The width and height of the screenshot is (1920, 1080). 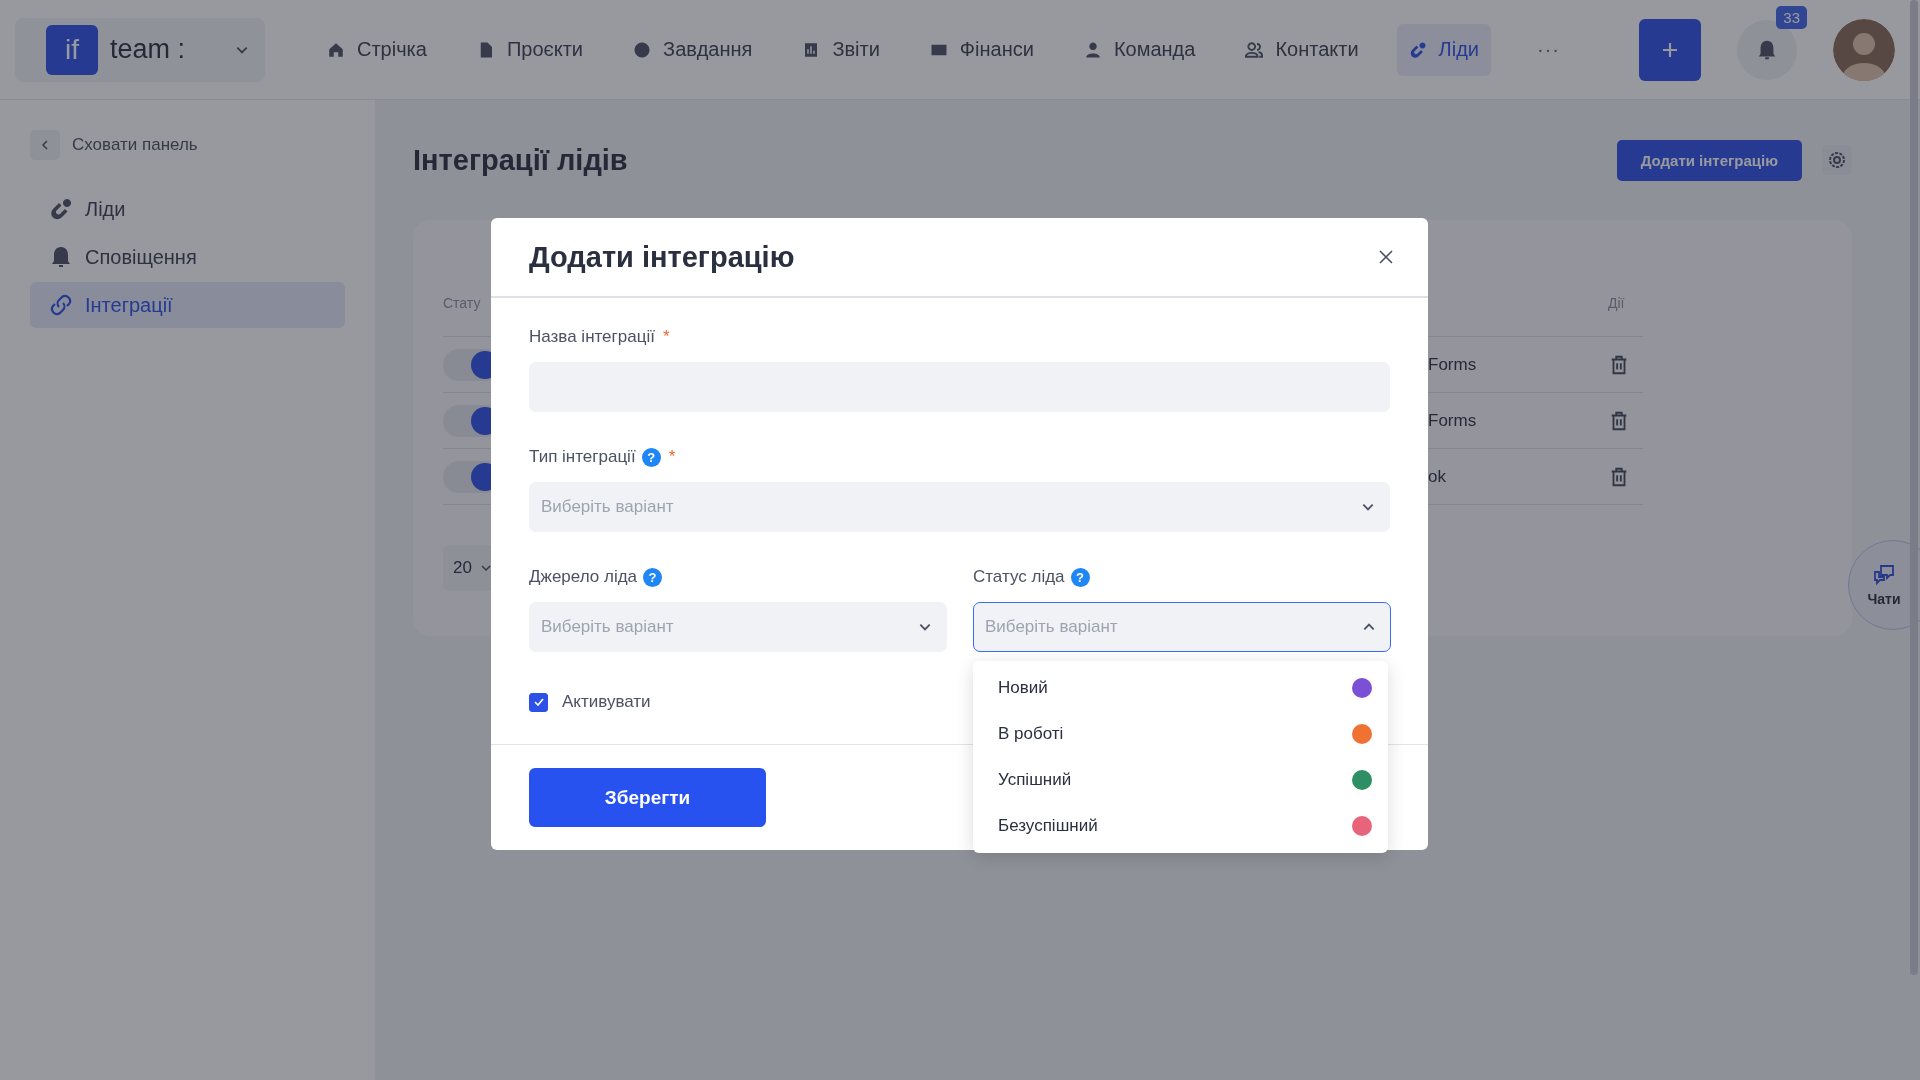 I want to click on page-title: Інтеграції лідів, so click(x=520, y=160).